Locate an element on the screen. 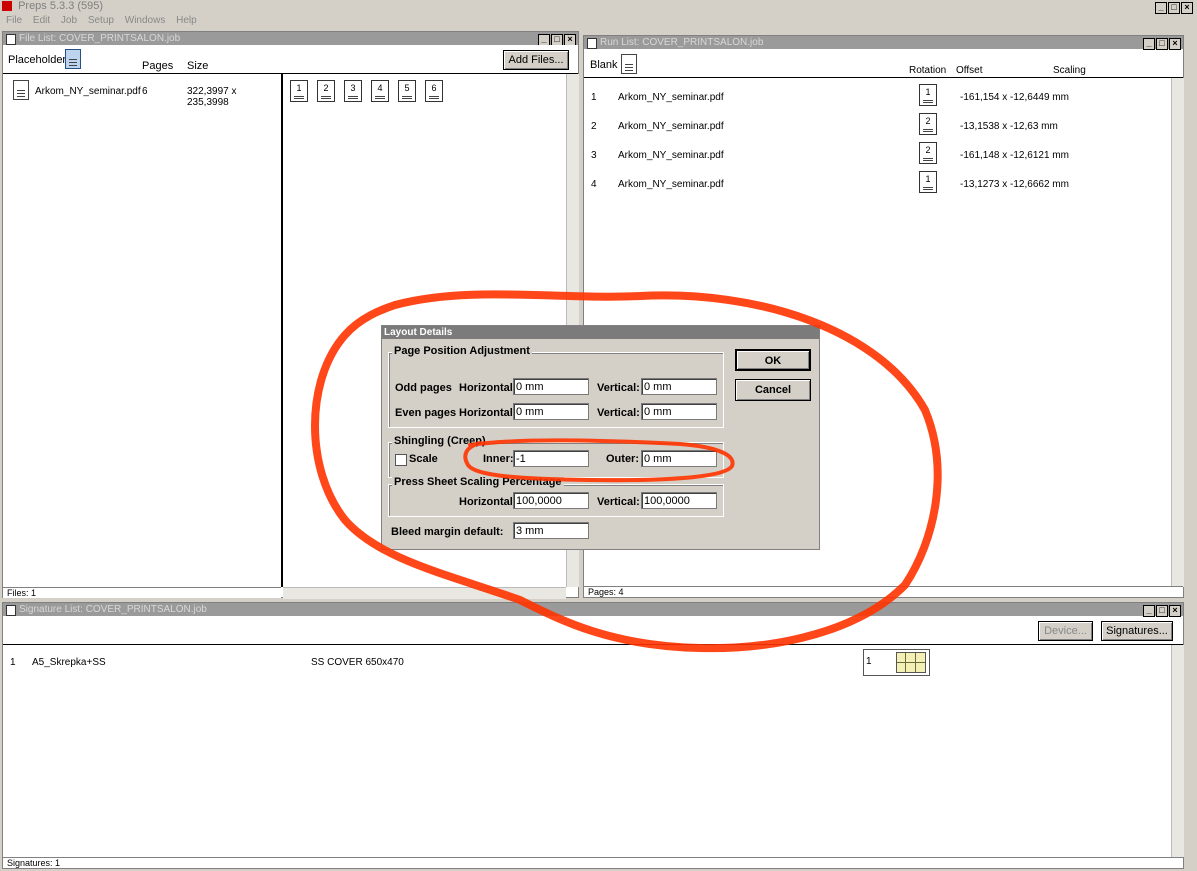 The width and height of the screenshot is (1197, 871). file-name: Arkom_NY_seminar.pdf is located at coordinates (88, 91).